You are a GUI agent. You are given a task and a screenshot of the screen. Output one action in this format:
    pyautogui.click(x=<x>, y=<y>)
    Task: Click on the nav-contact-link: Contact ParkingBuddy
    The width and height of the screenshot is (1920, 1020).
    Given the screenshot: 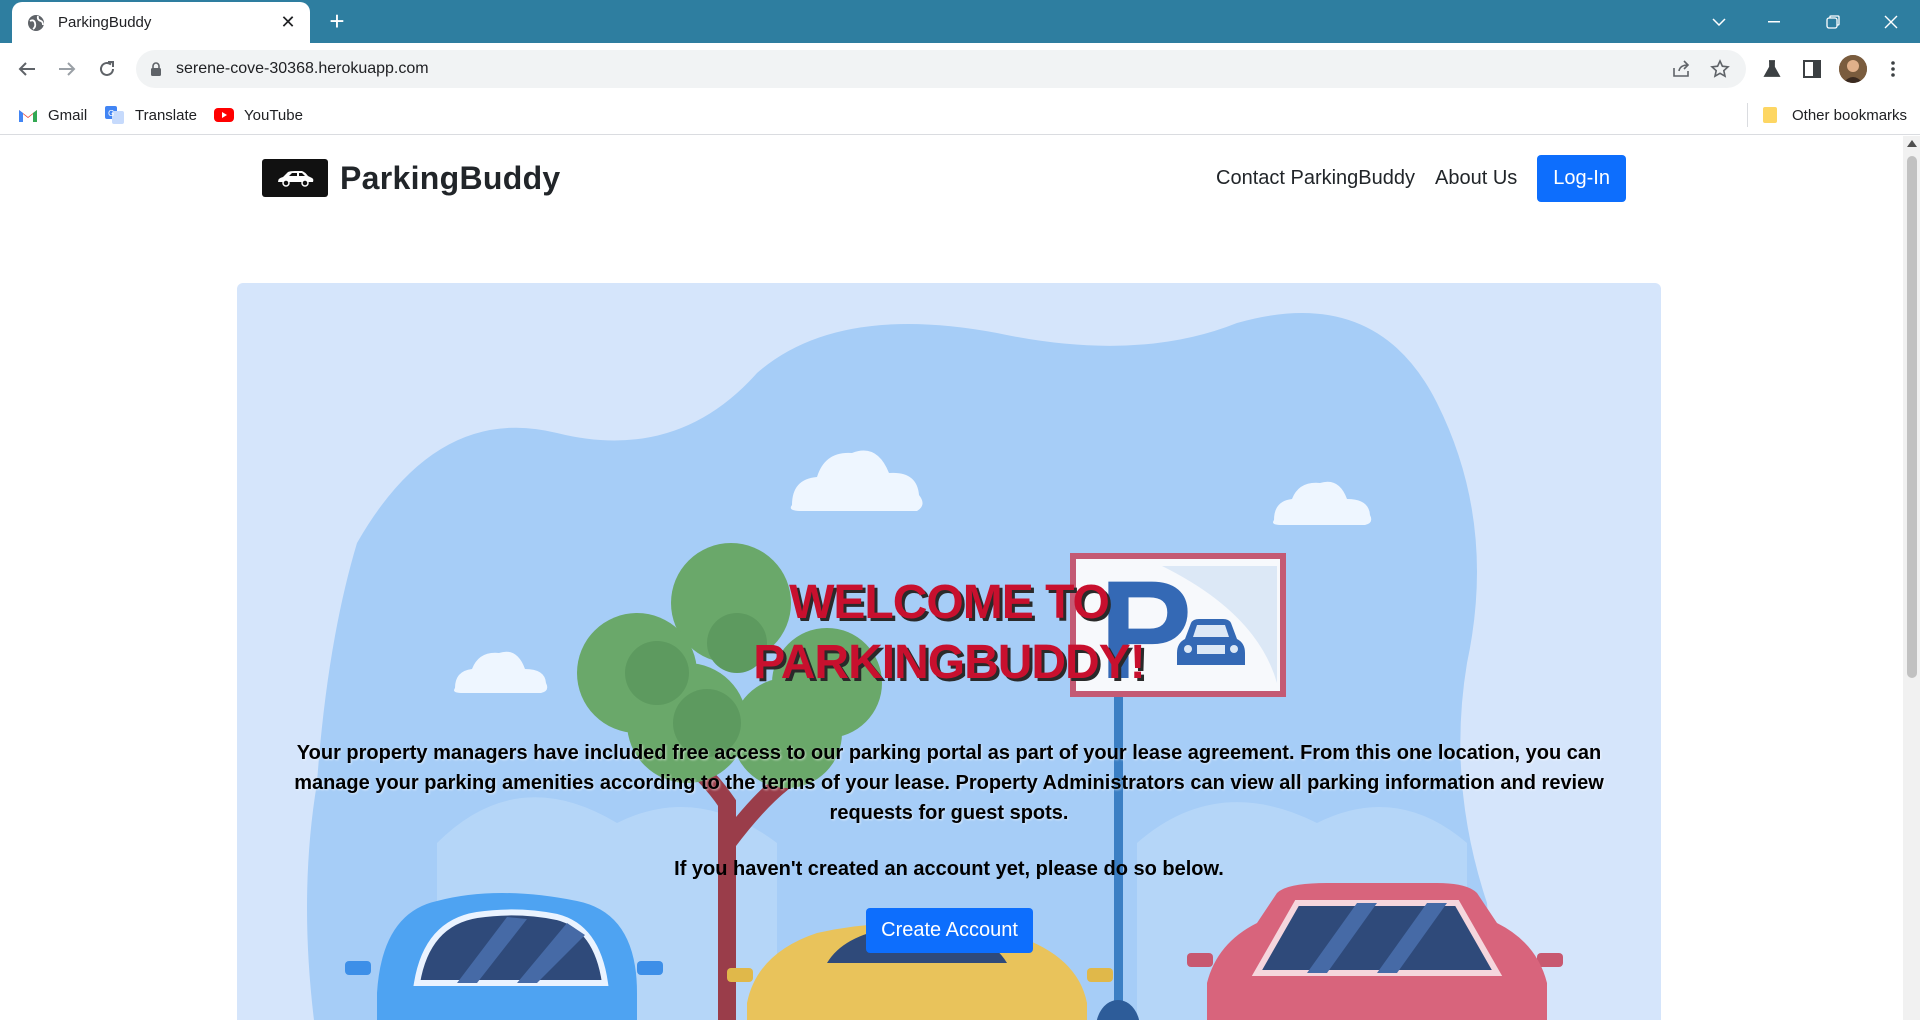 What is the action you would take?
    pyautogui.click(x=1315, y=178)
    